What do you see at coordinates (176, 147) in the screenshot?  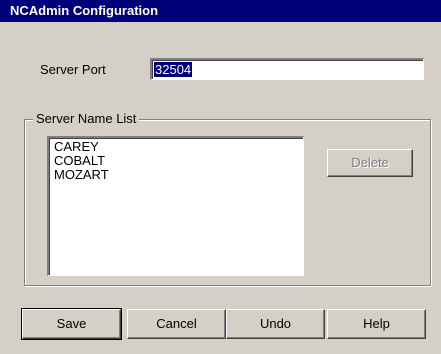 I see `list-item: CAREY` at bounding box center [176, 147].